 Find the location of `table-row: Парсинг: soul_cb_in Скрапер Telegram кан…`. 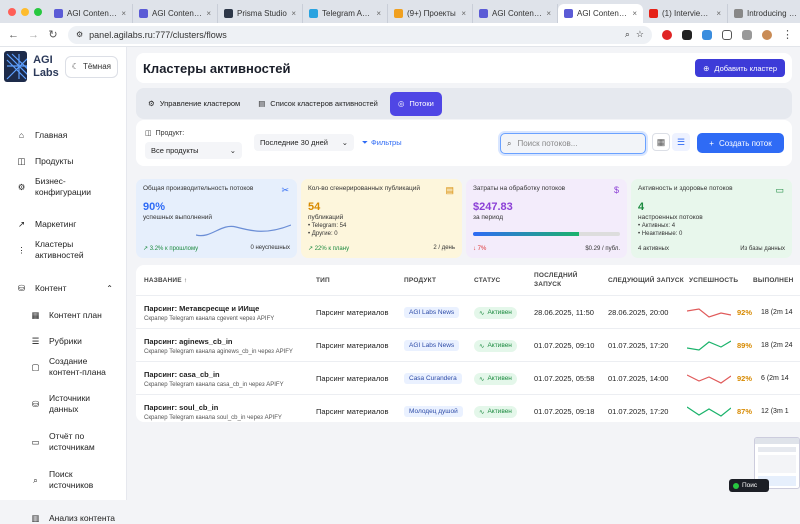

table-row: Парсинг: soul_cb_in Скрапер Telegram кан… is located at coordinates (468, 408).